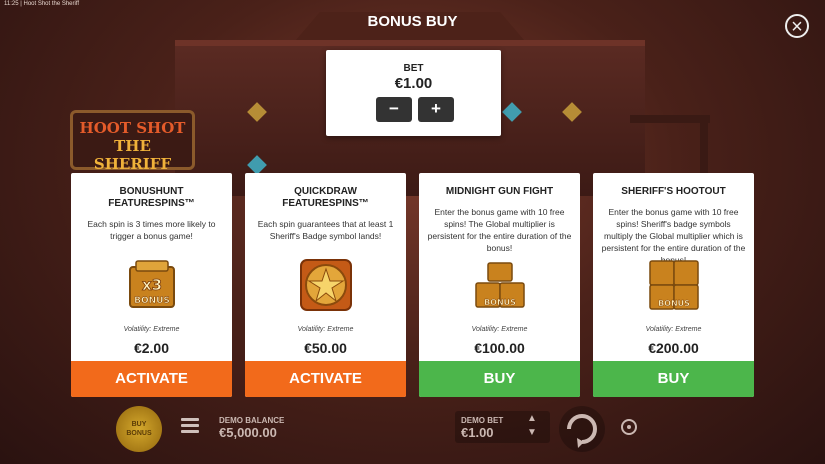  What do you see at coordinates (582, 429) in the screenshot?
I see `spin-icon` at bounding box center [582, 429].